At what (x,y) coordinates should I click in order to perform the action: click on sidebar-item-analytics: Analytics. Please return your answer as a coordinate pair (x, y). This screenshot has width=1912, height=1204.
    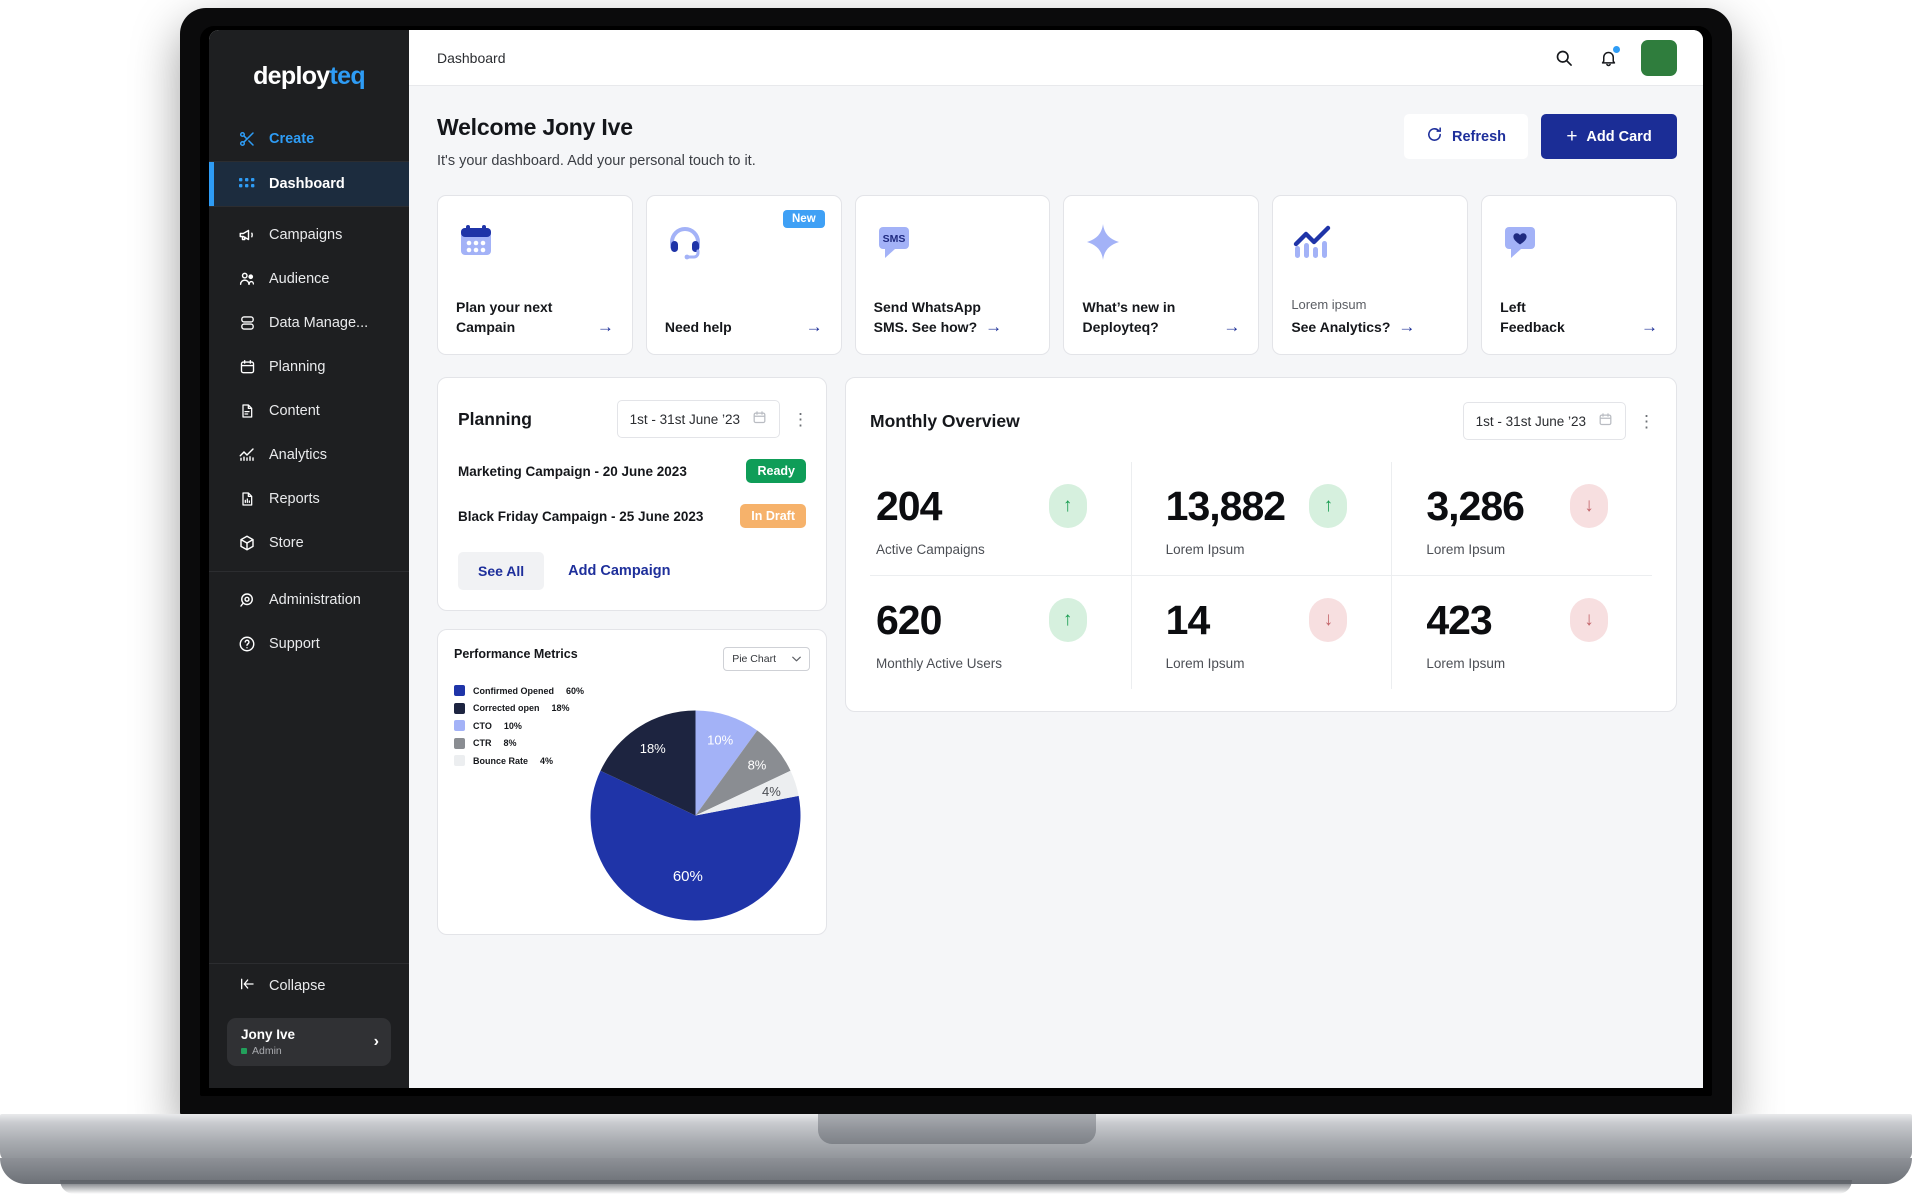
    Looking at the image, I should click on (309, 455).